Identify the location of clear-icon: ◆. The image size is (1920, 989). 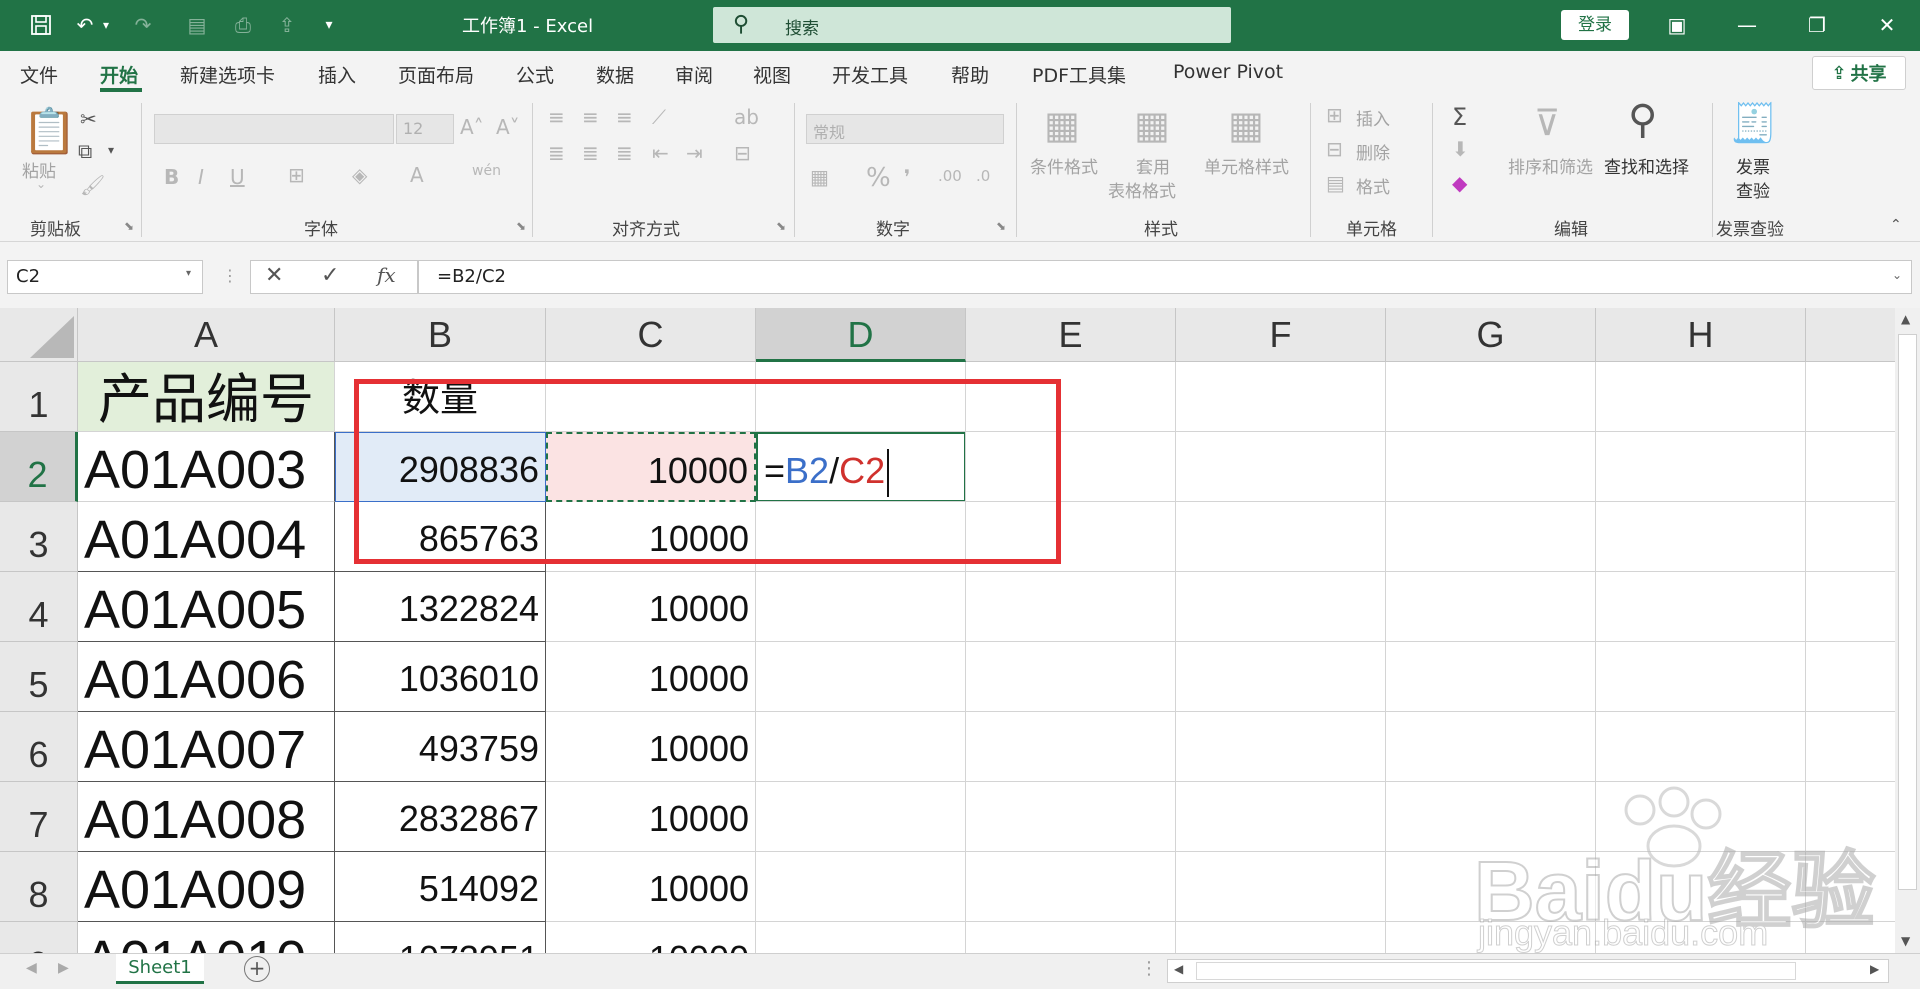
(1459, 183).